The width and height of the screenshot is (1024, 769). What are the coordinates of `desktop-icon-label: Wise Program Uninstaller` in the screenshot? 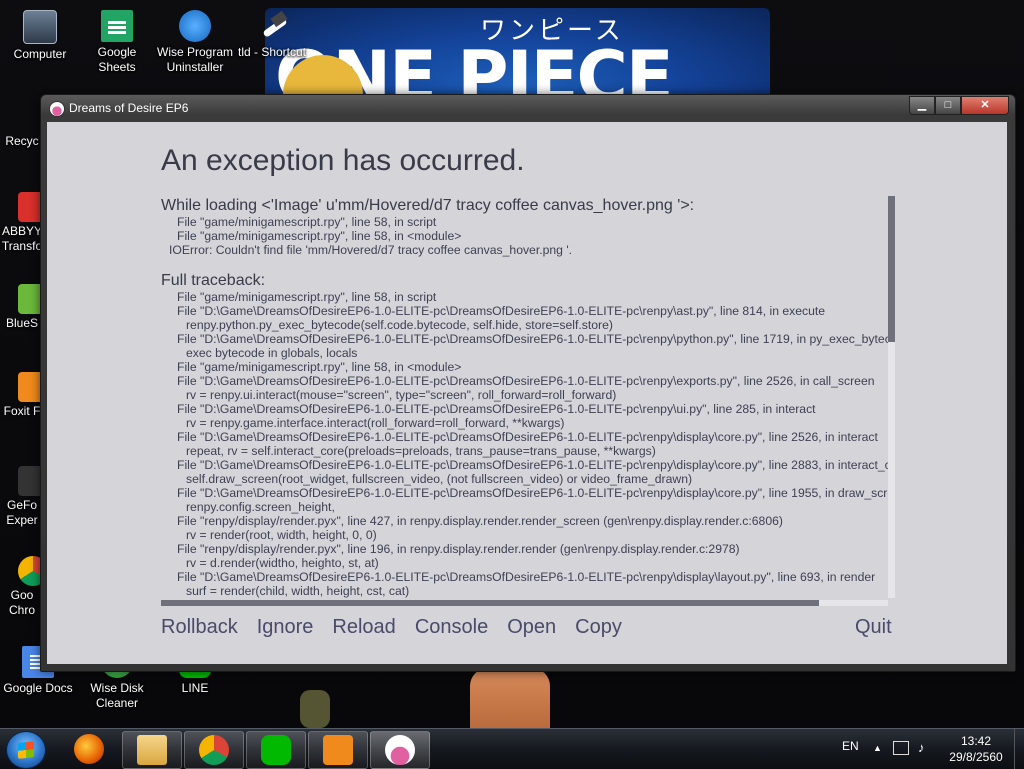 It's located at (195, 59).